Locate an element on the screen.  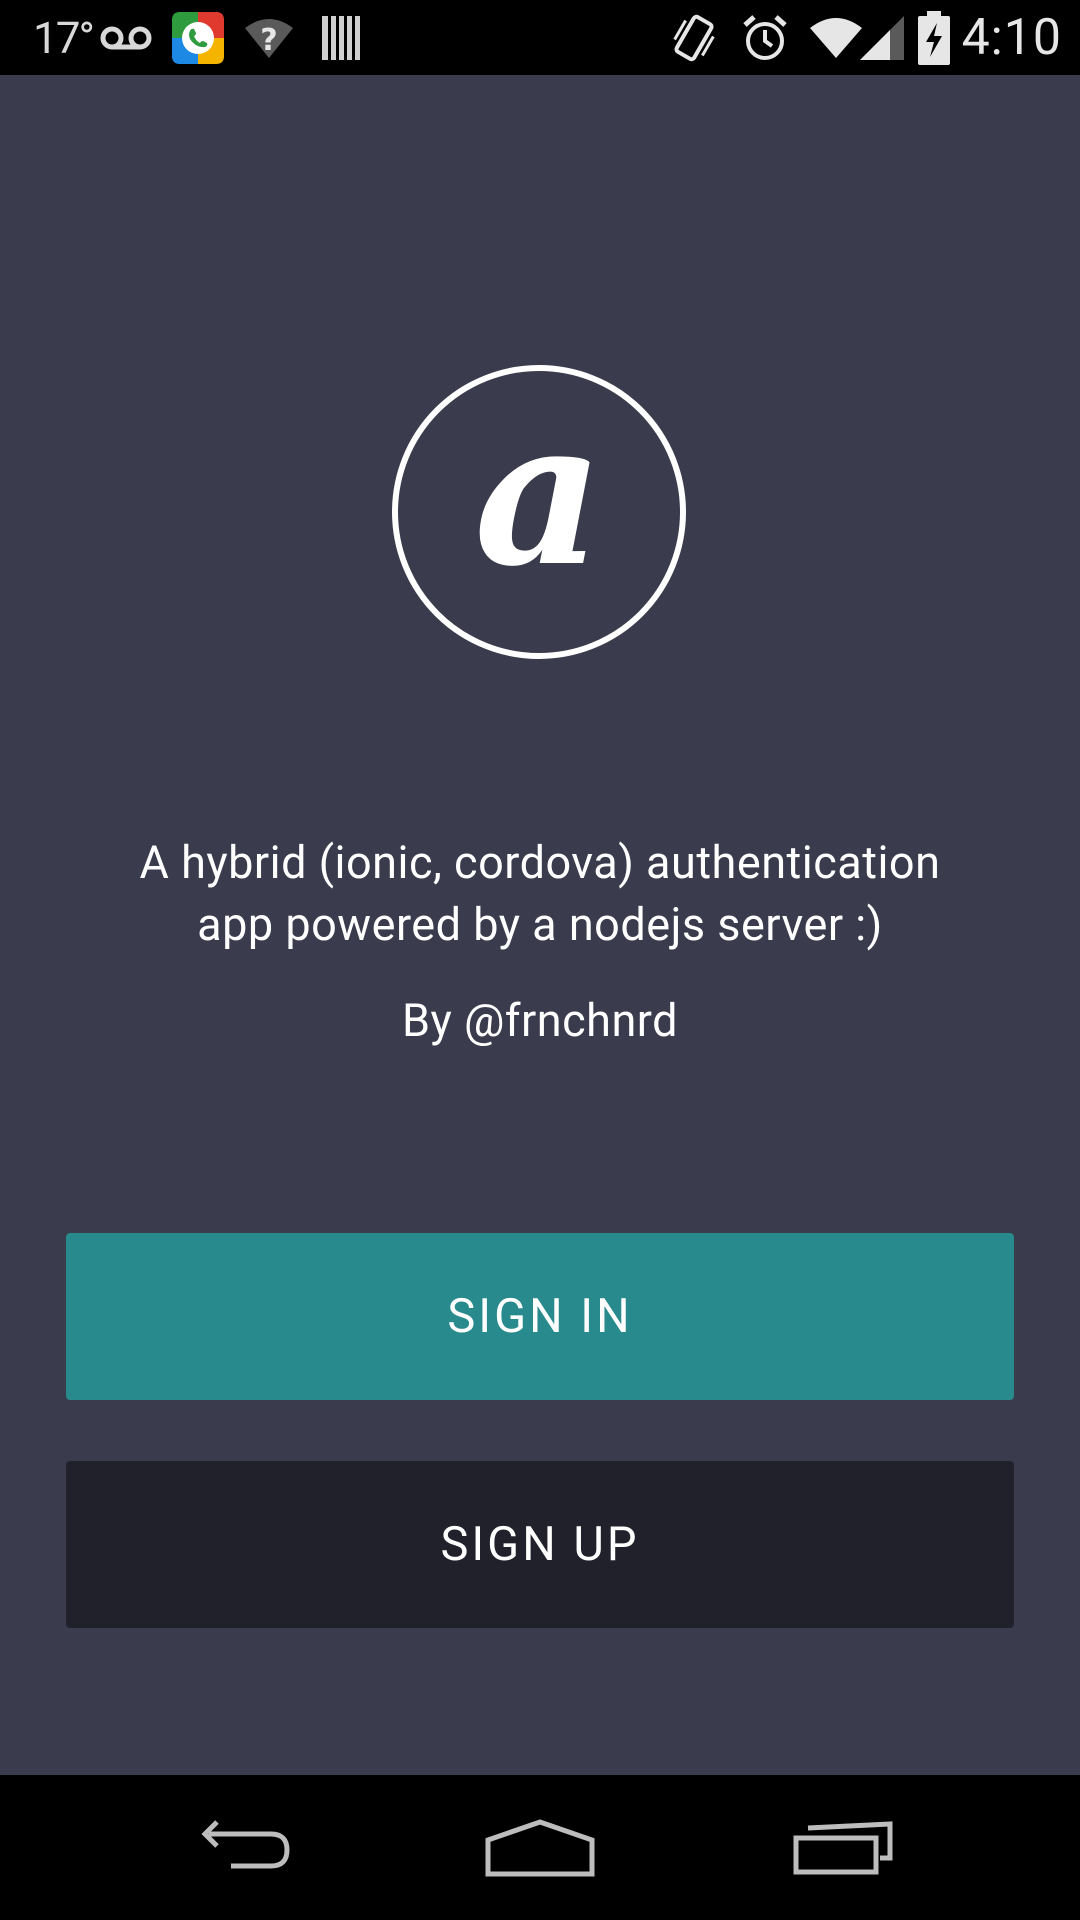
home-button is located at coordinates (540, 1847).